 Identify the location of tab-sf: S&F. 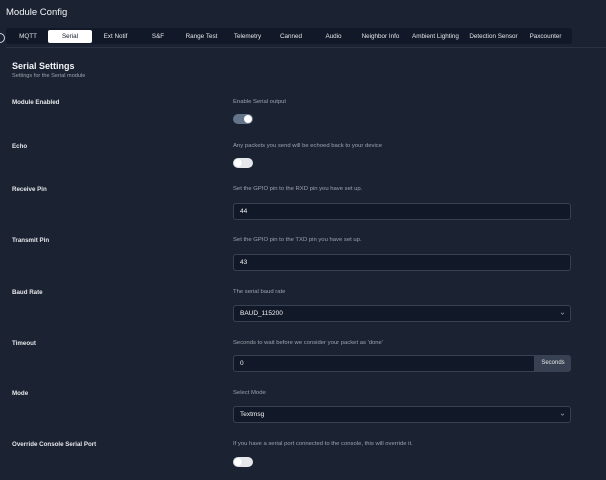
(158, 36).